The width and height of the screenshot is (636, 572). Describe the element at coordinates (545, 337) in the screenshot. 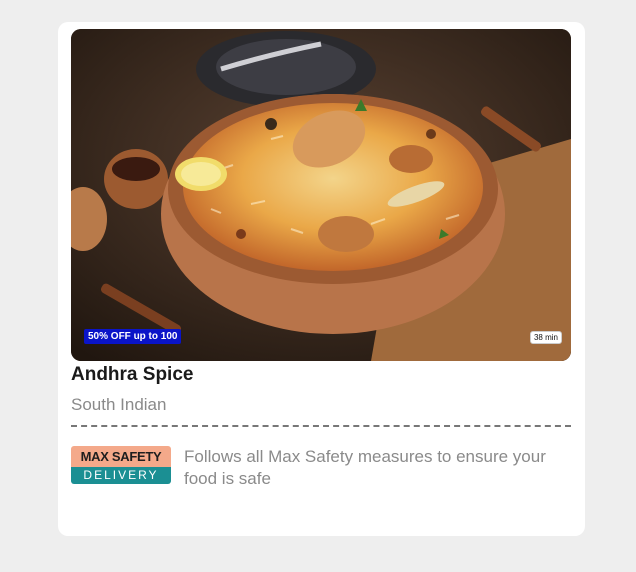

I see `delivery-time-badge: 38 min` at that location.